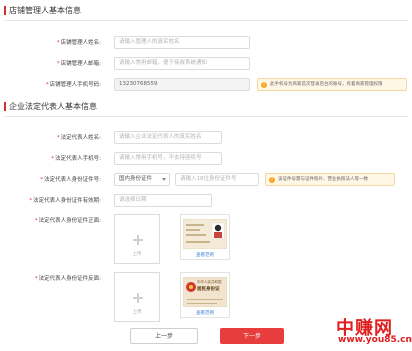  Describe the element at coordinates (217, 179) in the screenshot. I see `id-number-input: 请输入18位身份证件号` at that location.